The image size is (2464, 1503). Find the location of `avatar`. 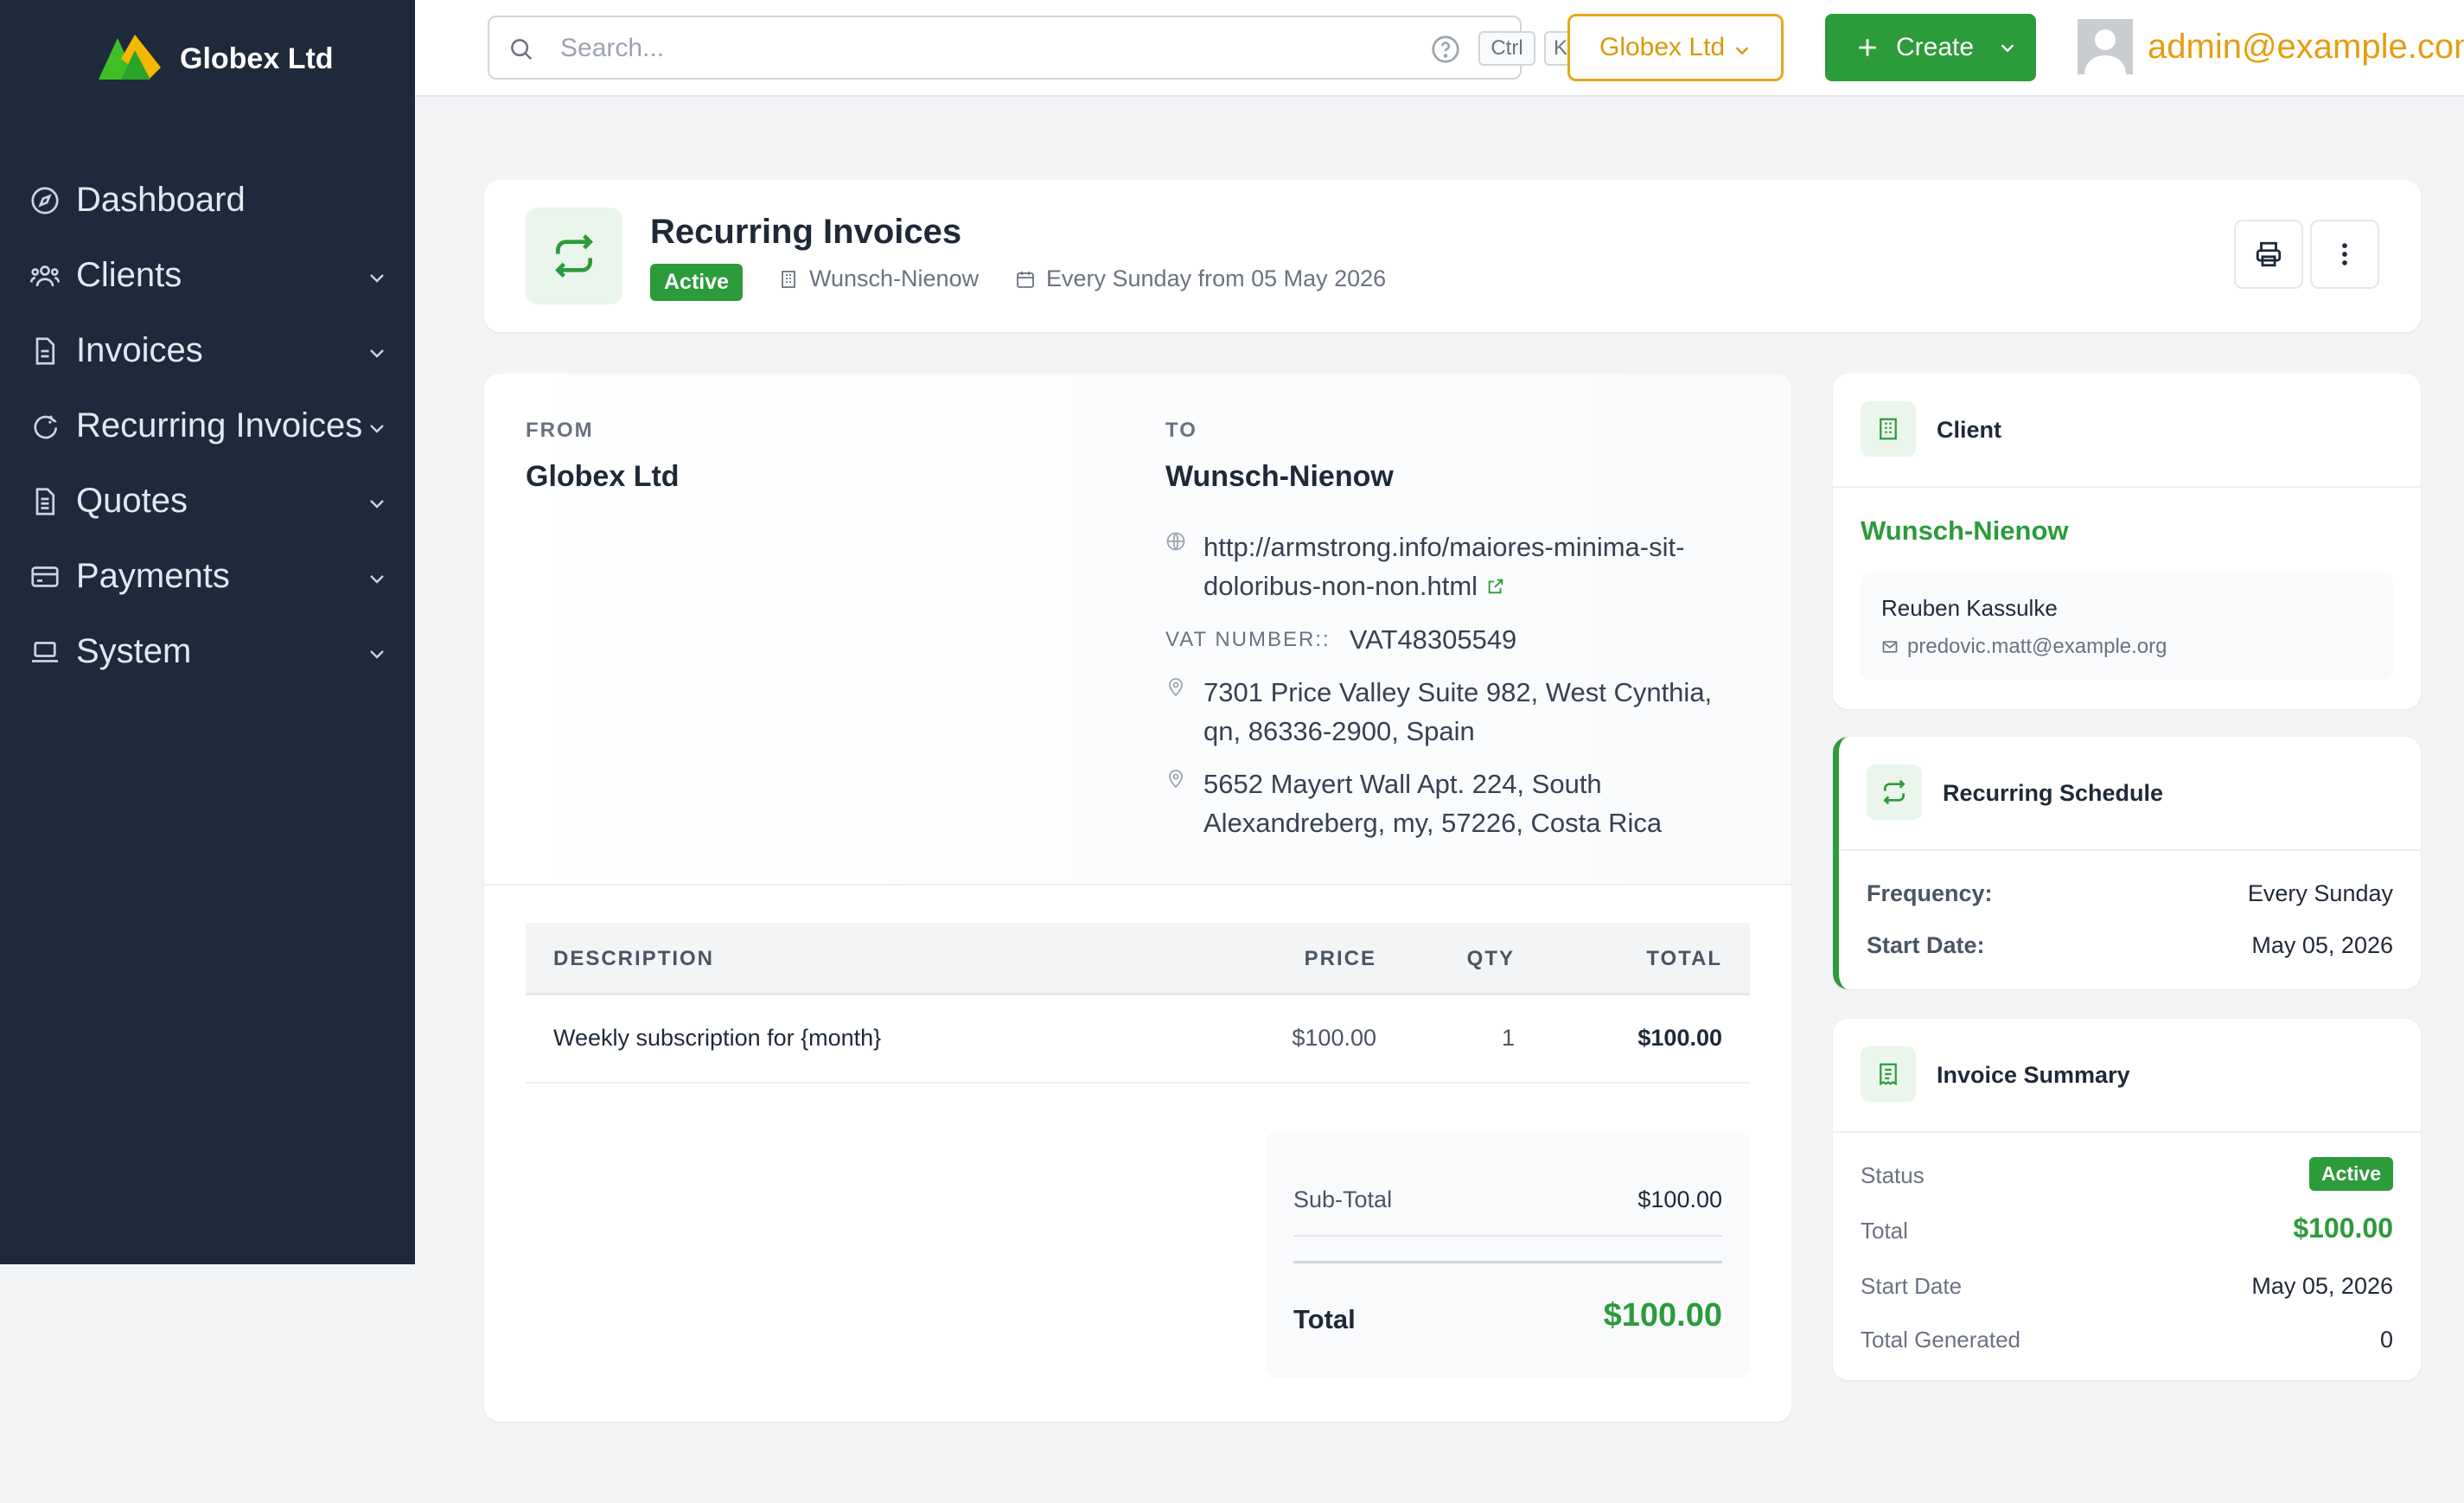

avatar is located at coordinates (2105, 46).